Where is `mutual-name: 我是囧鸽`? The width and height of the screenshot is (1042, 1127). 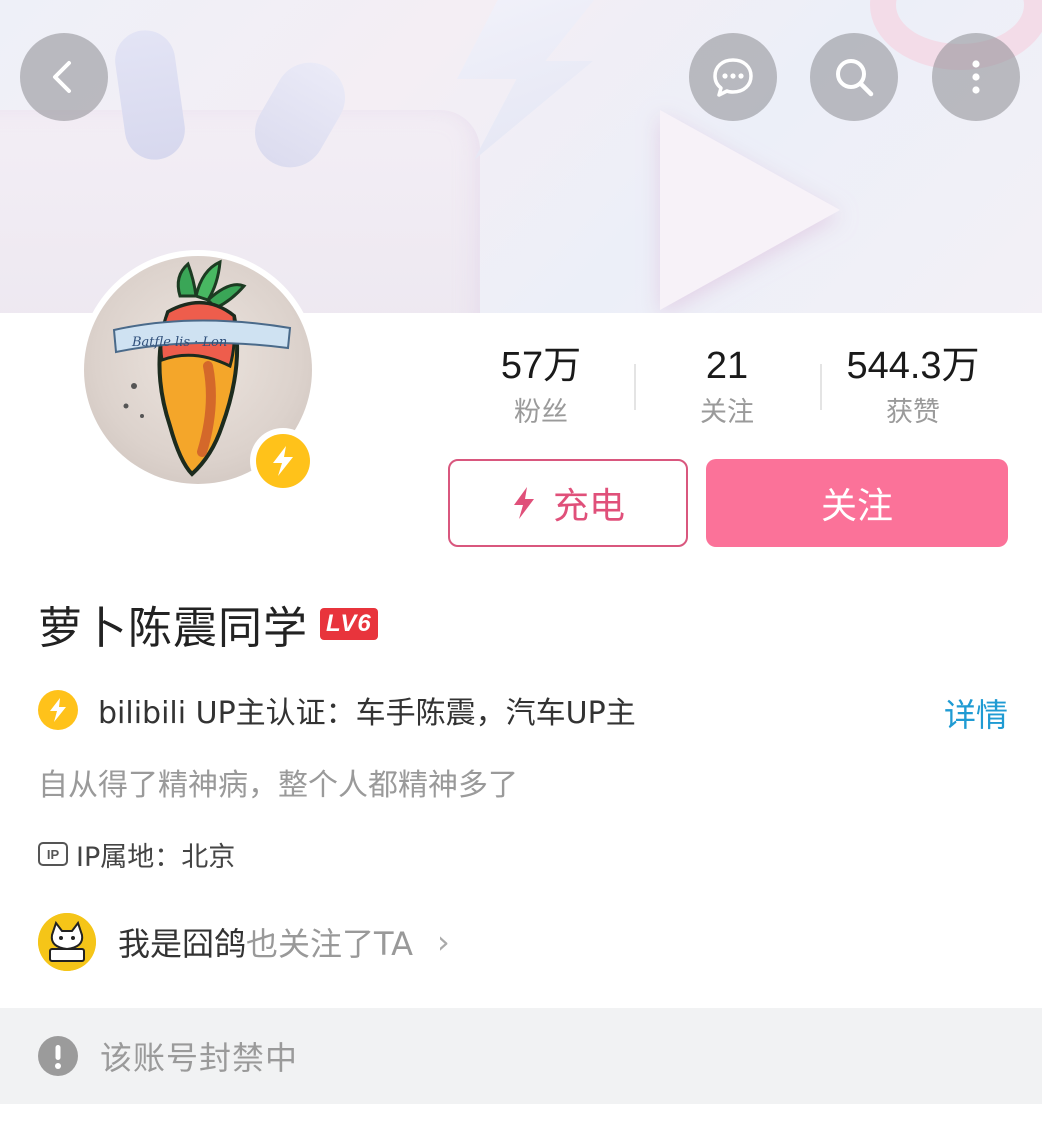
mutual-name: 我是囧鸽 is located at coordinates (182, 944).